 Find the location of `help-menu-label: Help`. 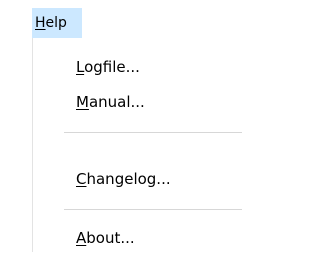

help-menu-label: Help is located at coordinates (51, 23).